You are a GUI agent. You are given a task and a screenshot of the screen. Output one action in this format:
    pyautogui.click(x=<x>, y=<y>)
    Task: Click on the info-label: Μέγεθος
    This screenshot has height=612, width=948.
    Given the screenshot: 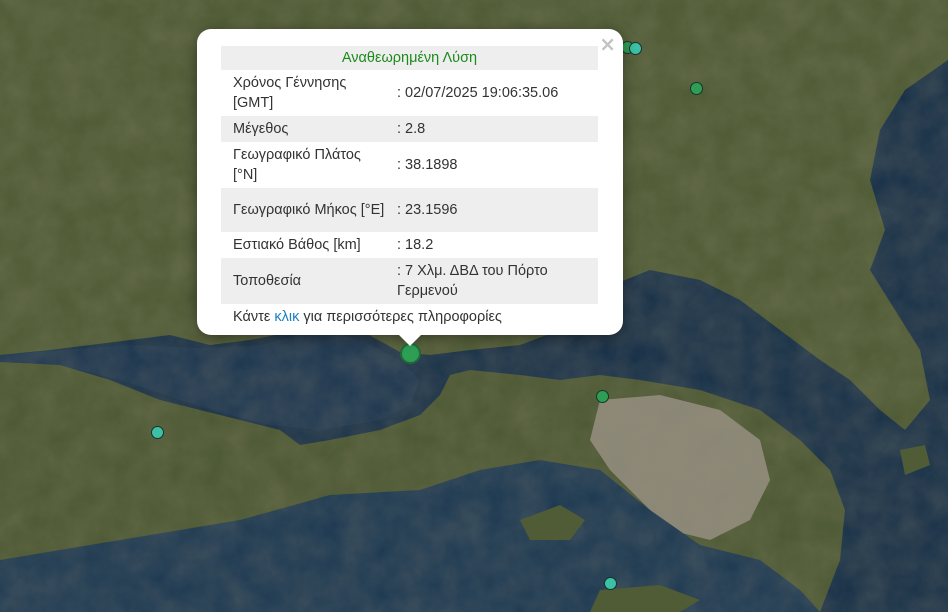 What is the action you would take?
    pyautogui.click(x=307, y=129)
    